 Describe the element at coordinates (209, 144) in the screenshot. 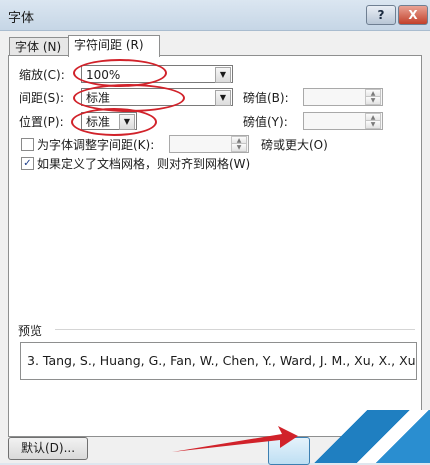

I see `kerning-spinner: ▲ ▼` at that location.